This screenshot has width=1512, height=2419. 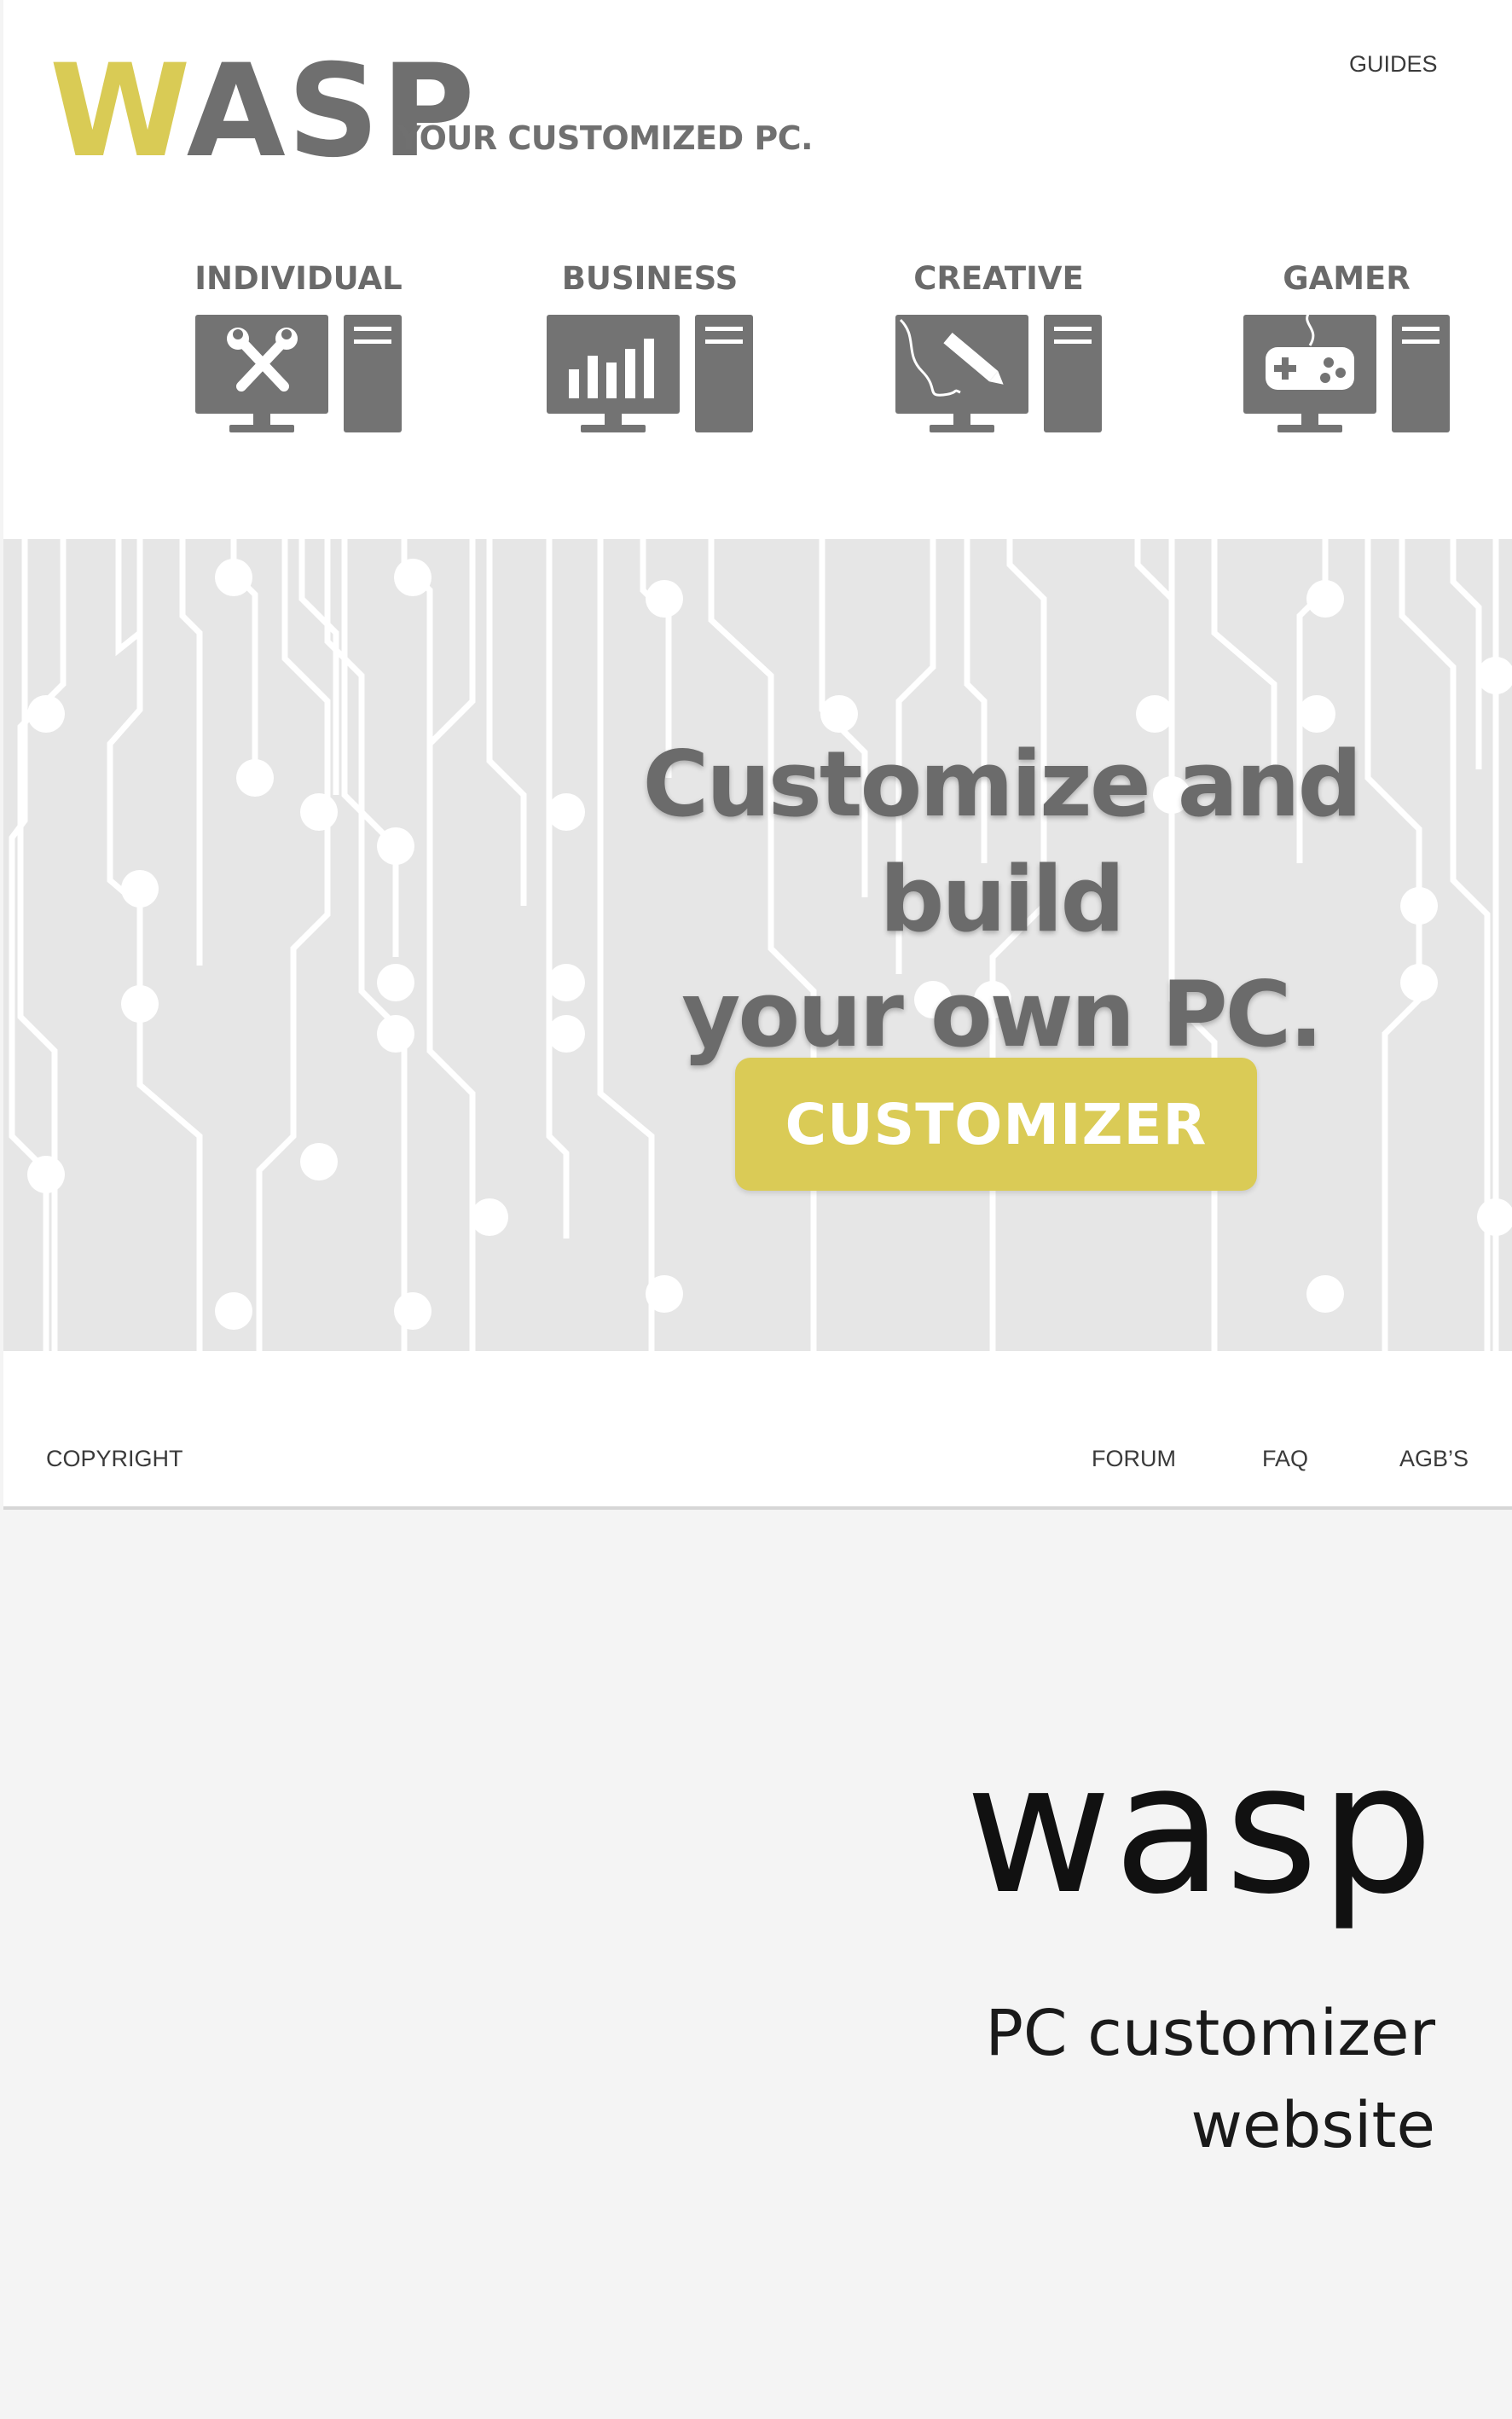 I want to click on category-business: BUSINESS, so click(x=650, y=347).